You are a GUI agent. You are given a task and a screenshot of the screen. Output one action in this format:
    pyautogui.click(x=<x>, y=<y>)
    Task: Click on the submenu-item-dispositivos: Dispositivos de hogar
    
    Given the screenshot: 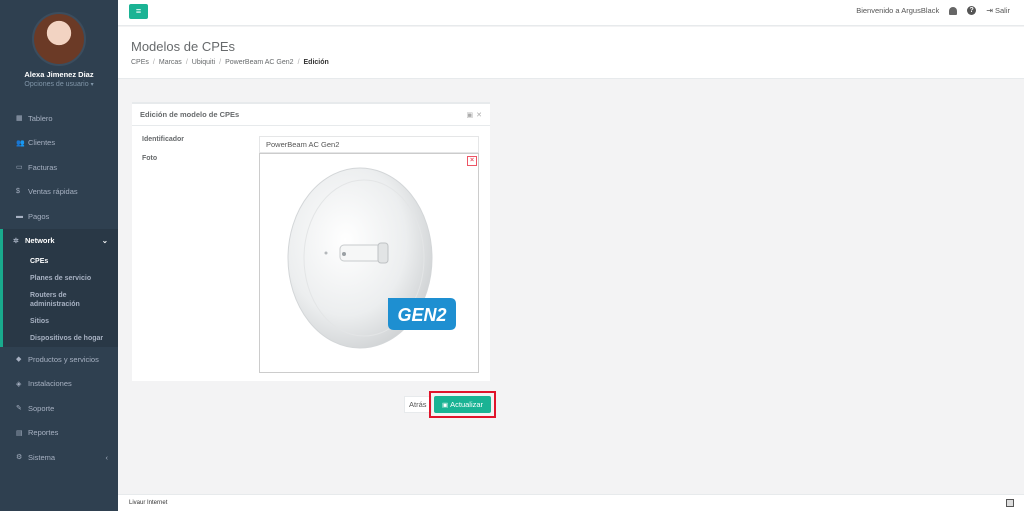 What is the action you would take?
    pyautogui.click(x=74, y=338)
    